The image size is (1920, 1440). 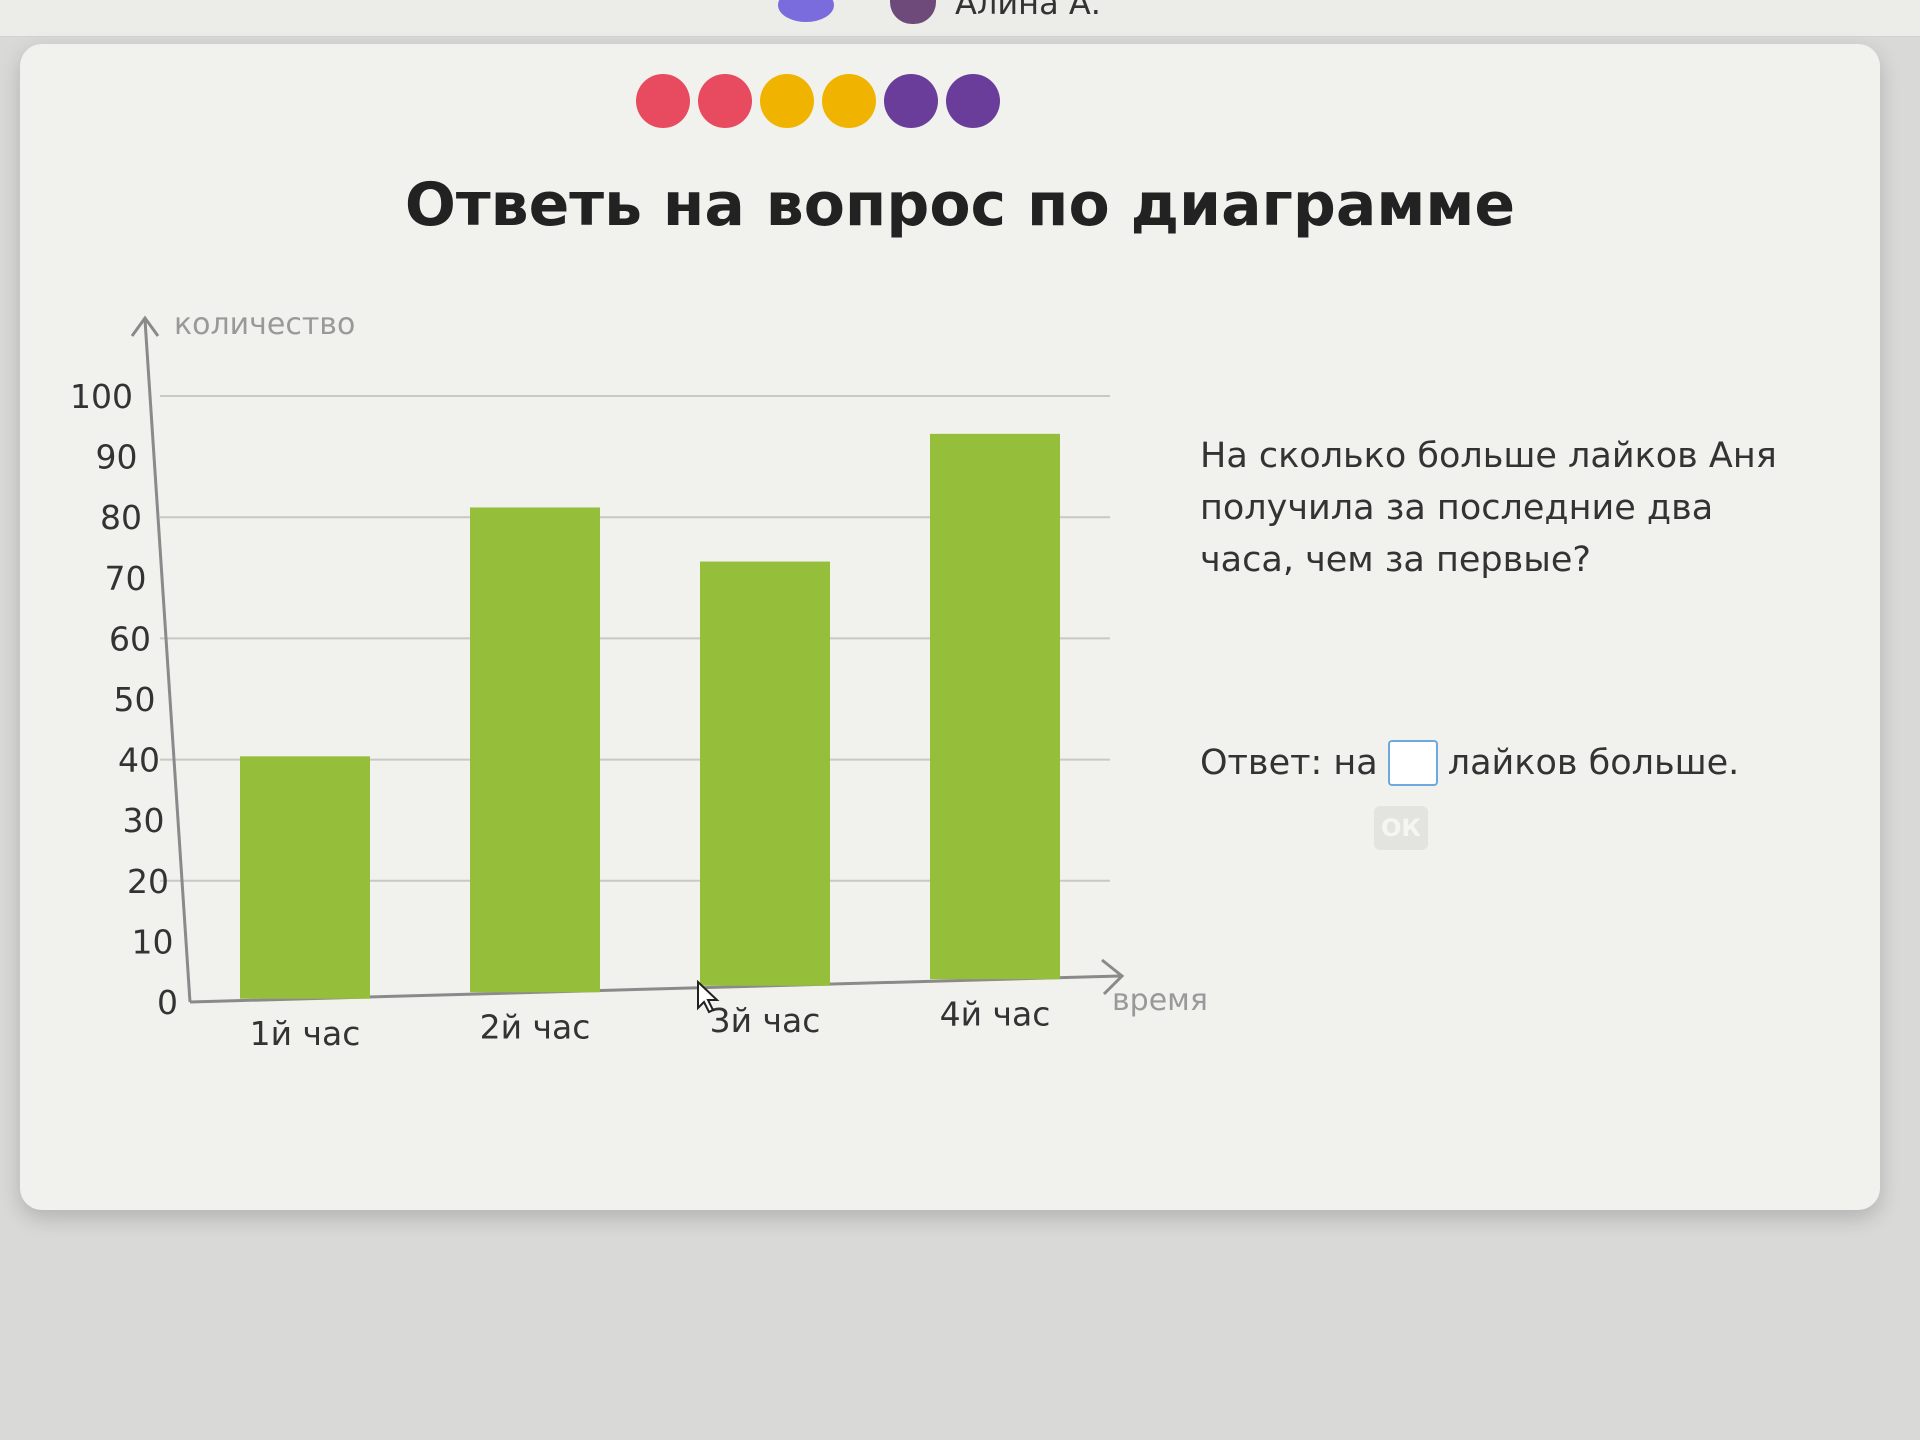 What do you see at coordinates (101, 396) in the screenshot?
I see `y-tick-label: 100` at bounding box center [101, 396].